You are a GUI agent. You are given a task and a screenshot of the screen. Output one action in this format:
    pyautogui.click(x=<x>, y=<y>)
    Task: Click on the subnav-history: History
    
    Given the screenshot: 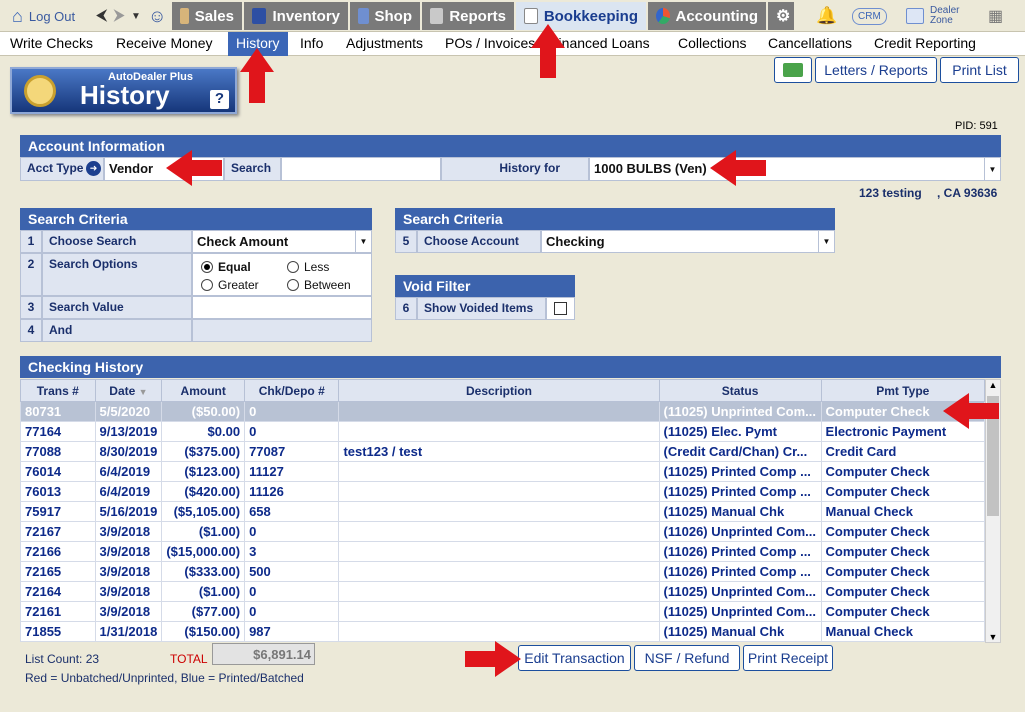 What is the action you would take?
    pyautogui.click(x=258, y=44)
    